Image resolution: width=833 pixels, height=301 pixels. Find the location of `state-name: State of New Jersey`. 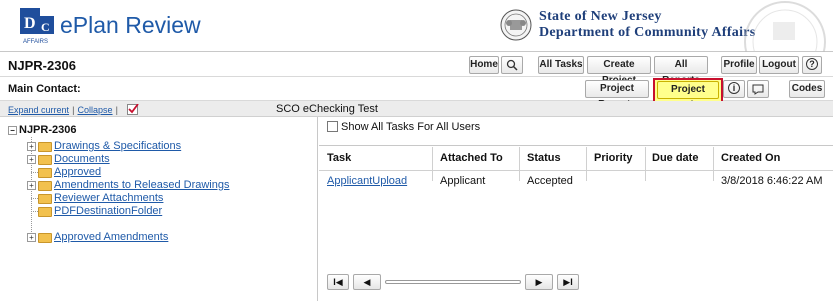

state-name: State of New Jersey is located at coordinates (600, 16).